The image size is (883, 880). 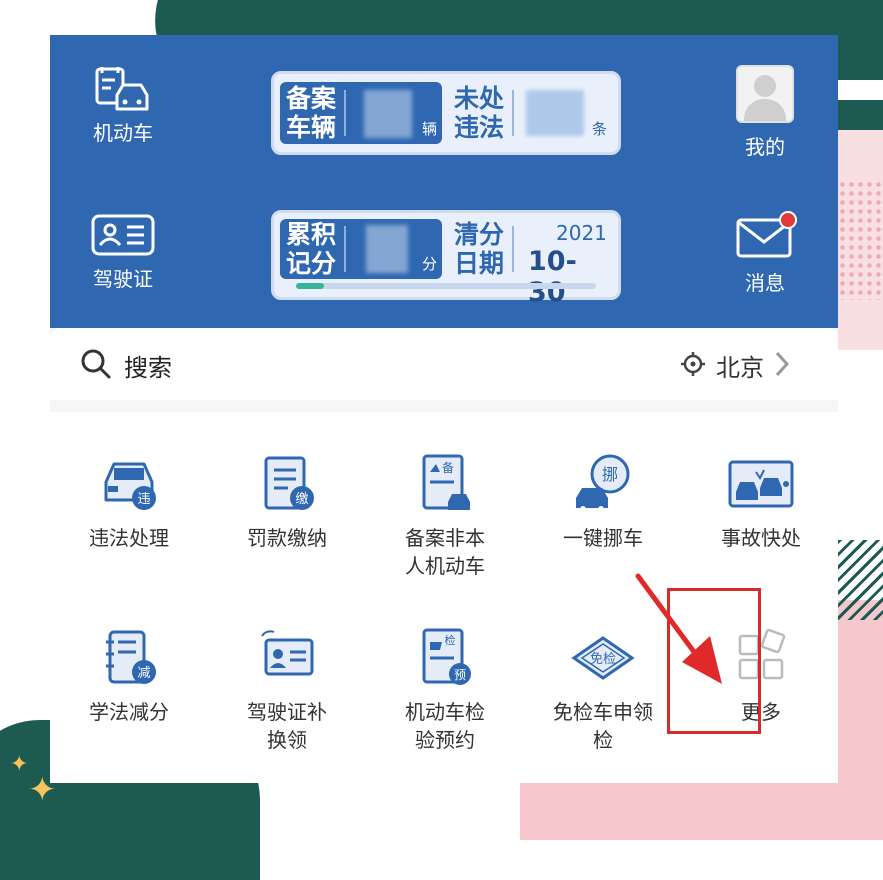 I want to click on city-selector: 北京, so click(x=735, y=365).